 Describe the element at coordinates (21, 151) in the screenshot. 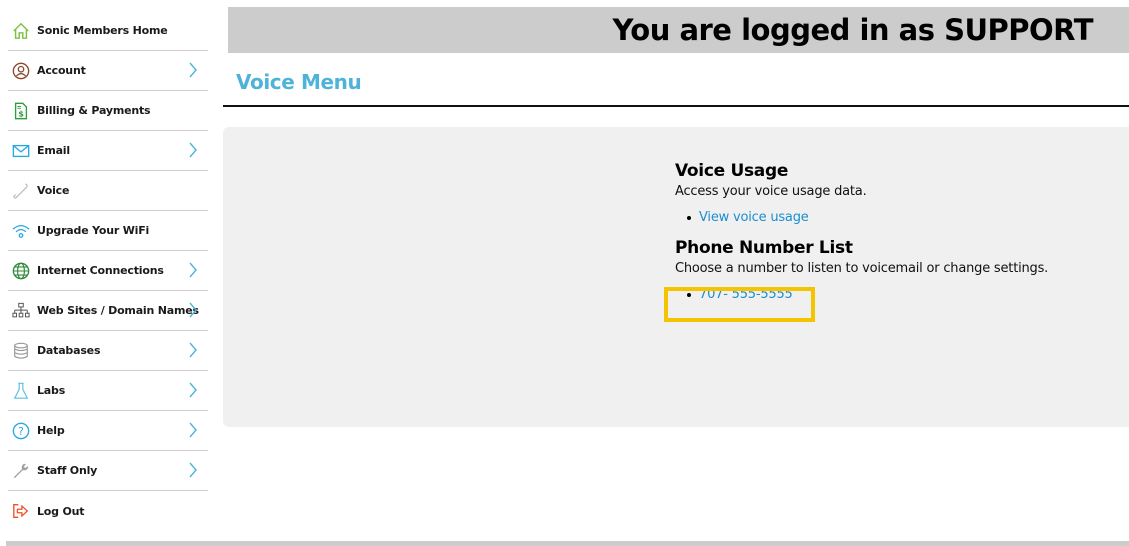

I see `envelope-icon` at that location.